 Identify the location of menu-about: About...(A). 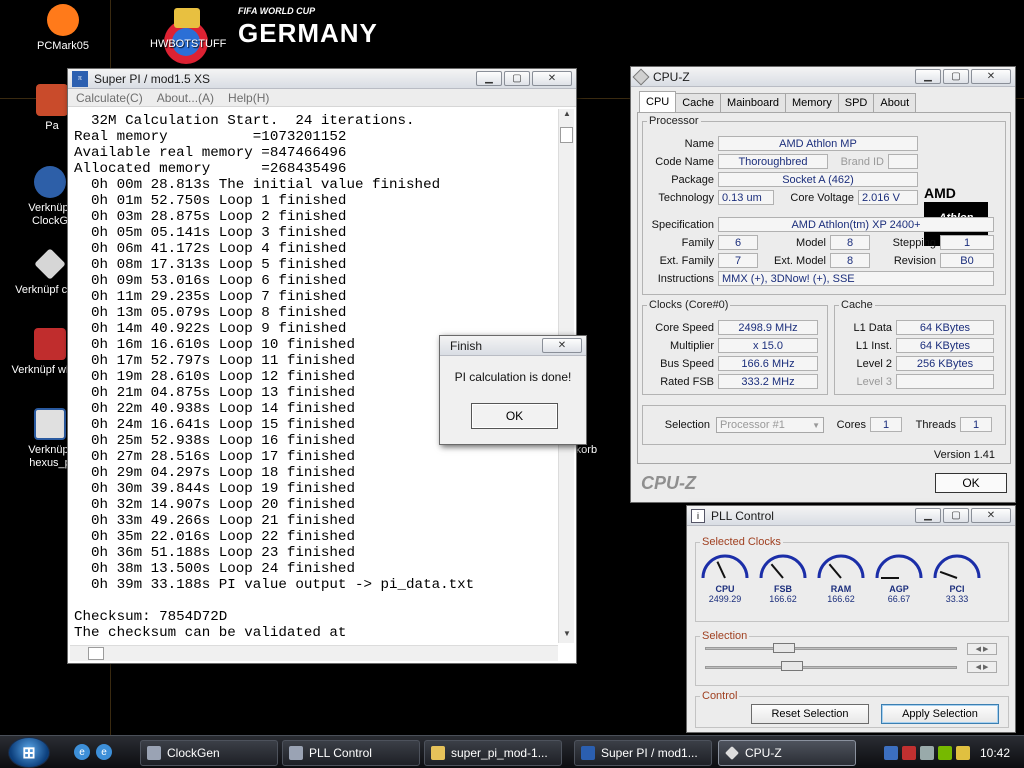
(185, 98).